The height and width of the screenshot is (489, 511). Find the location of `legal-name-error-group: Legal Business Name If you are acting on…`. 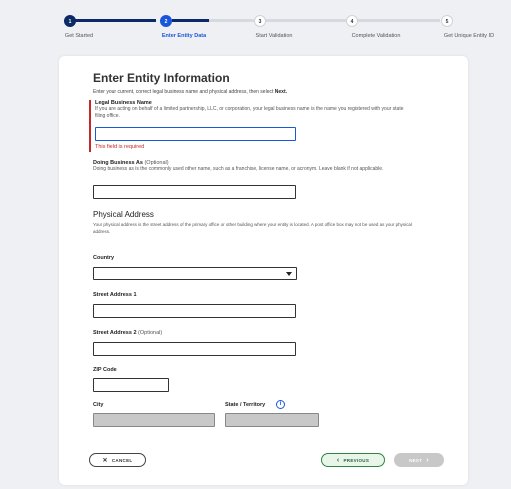

legal-name-error-group: Legal Business Name If you are acting on… is located at coordinates (265, 126).